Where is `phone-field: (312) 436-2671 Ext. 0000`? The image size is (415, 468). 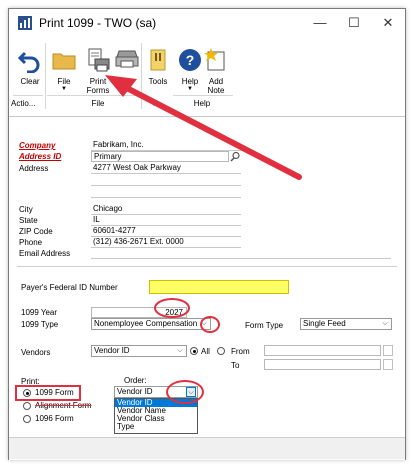 phone-field: (312) 436-2671 Ext. 0000 is located at coordinates (166, 242).